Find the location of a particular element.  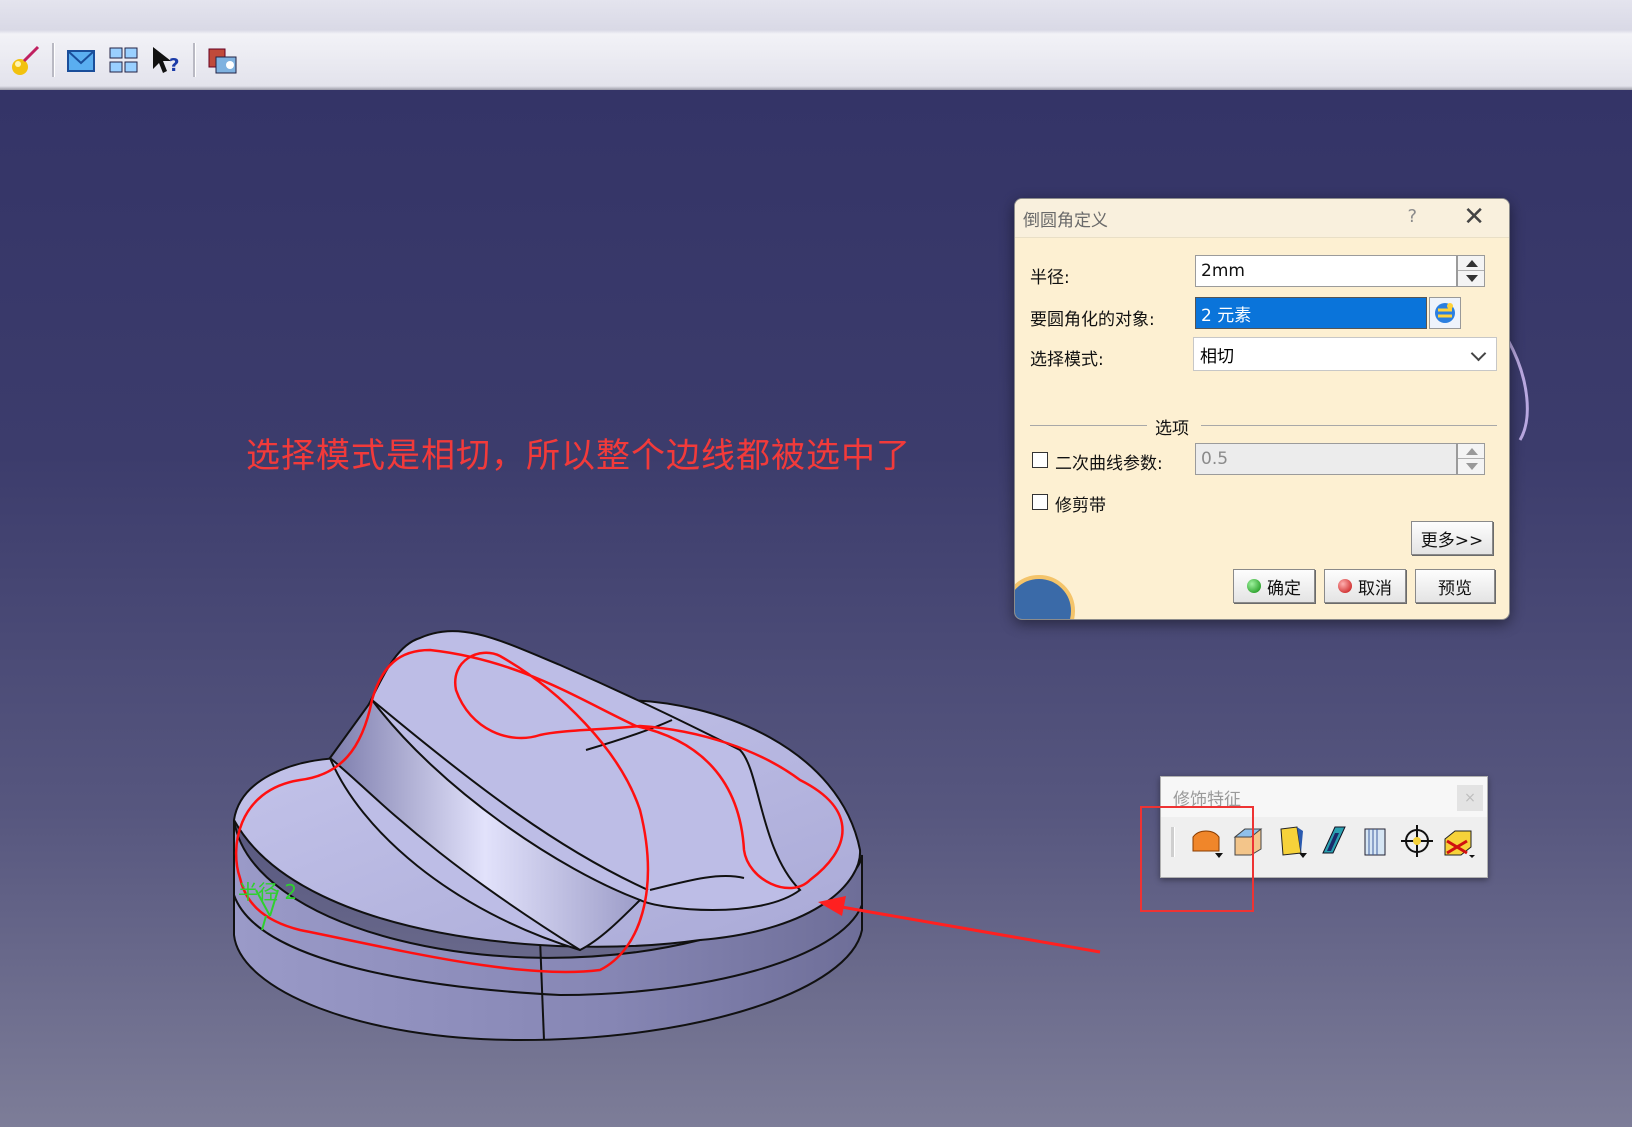

radius-input: 2mm is located at coordinates (1326, 271).